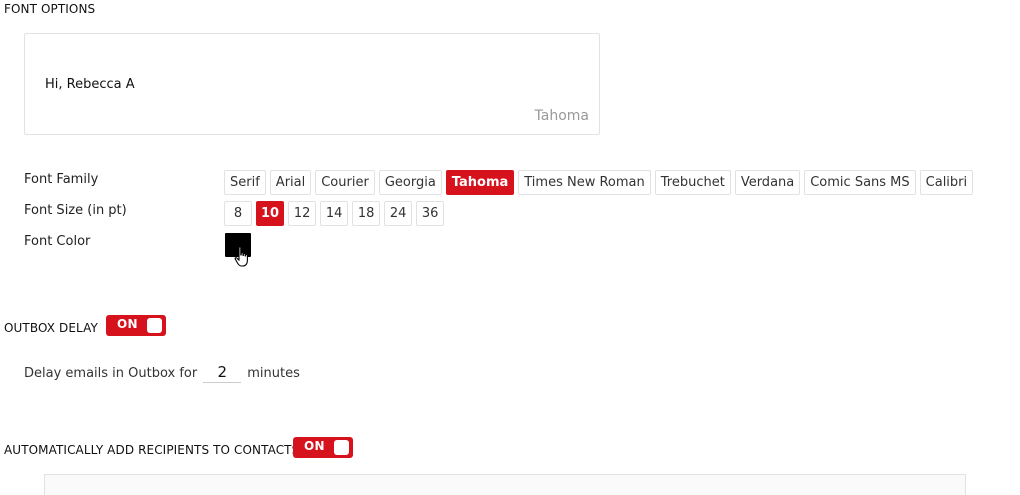 Image resolution: width=1020 pixels, height=495 pixels. I want to click on delay-prefix-text: Delay emails in Outbox for, so click(111, 373).